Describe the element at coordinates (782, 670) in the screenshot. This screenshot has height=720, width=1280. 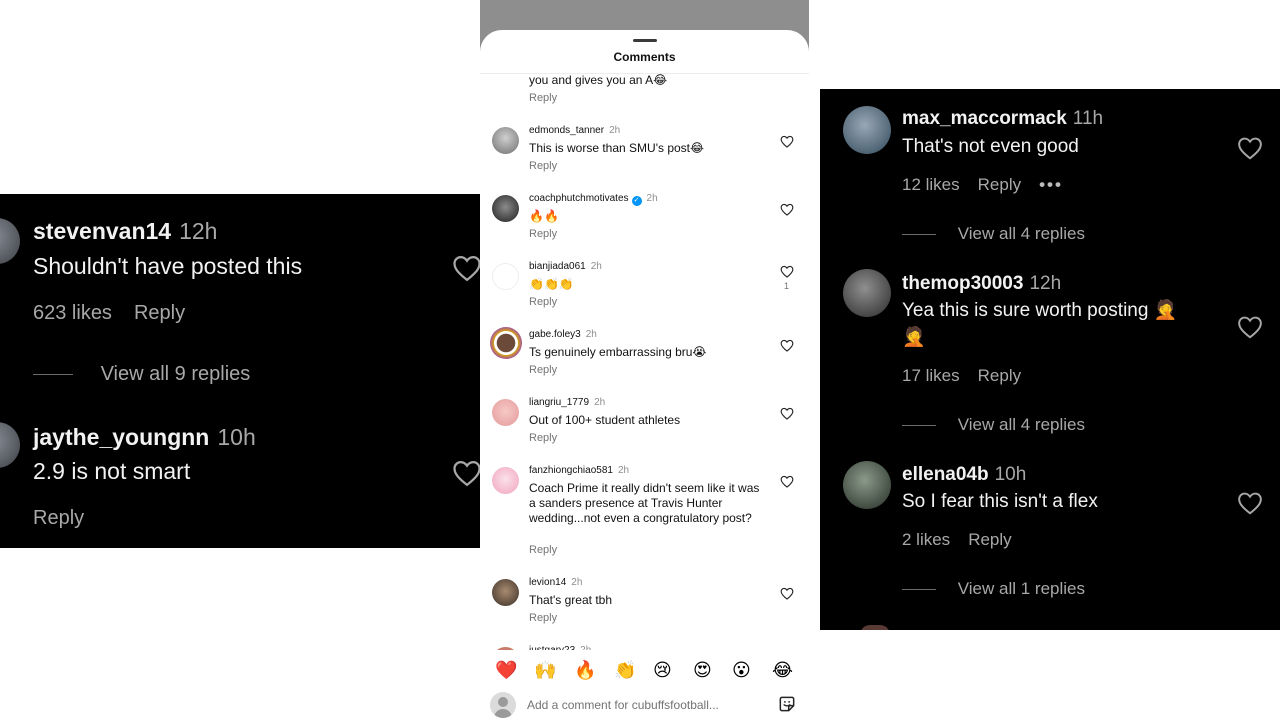
I see `emoji-laughing: 😂` at that location.